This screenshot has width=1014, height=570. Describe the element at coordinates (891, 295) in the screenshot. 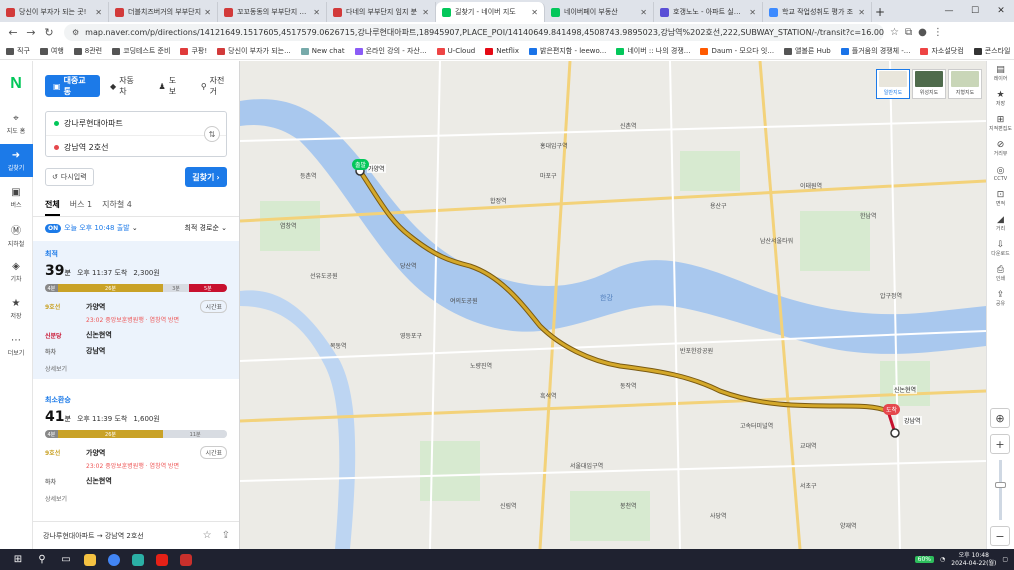

I see `map-place-label: 압구정역` at that location.